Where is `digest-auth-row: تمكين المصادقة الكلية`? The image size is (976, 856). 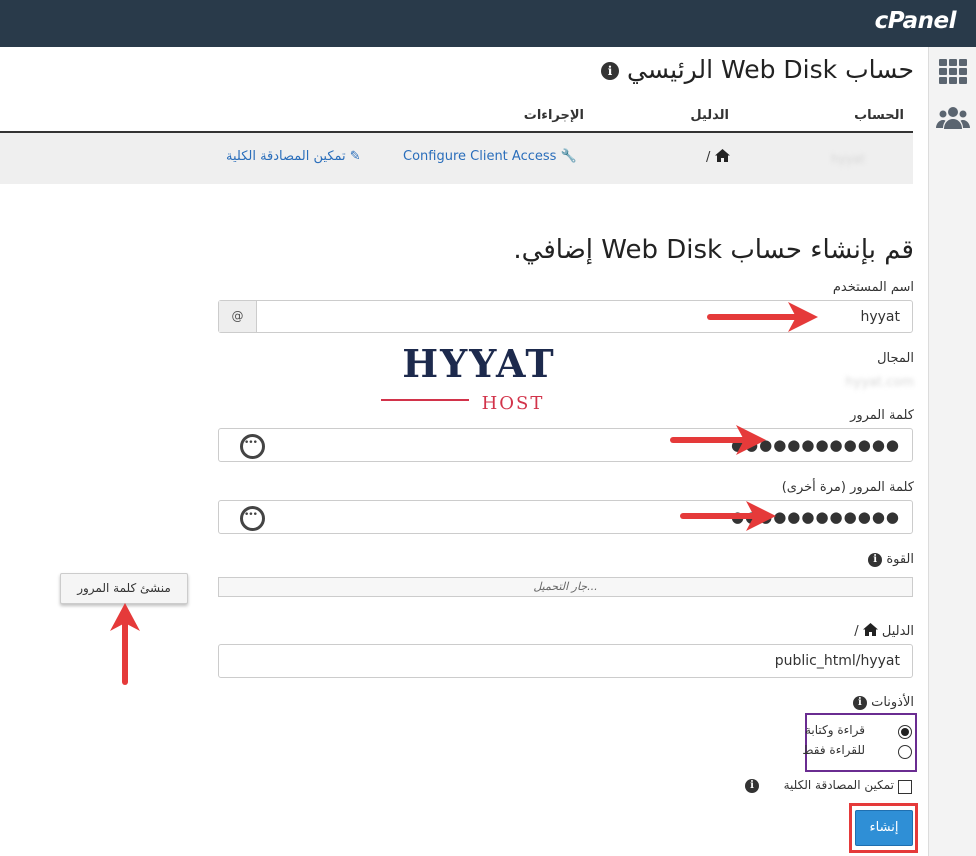 digest-auth-row: تمكين المصادقة الكلية is located at coordinates (839, 785).